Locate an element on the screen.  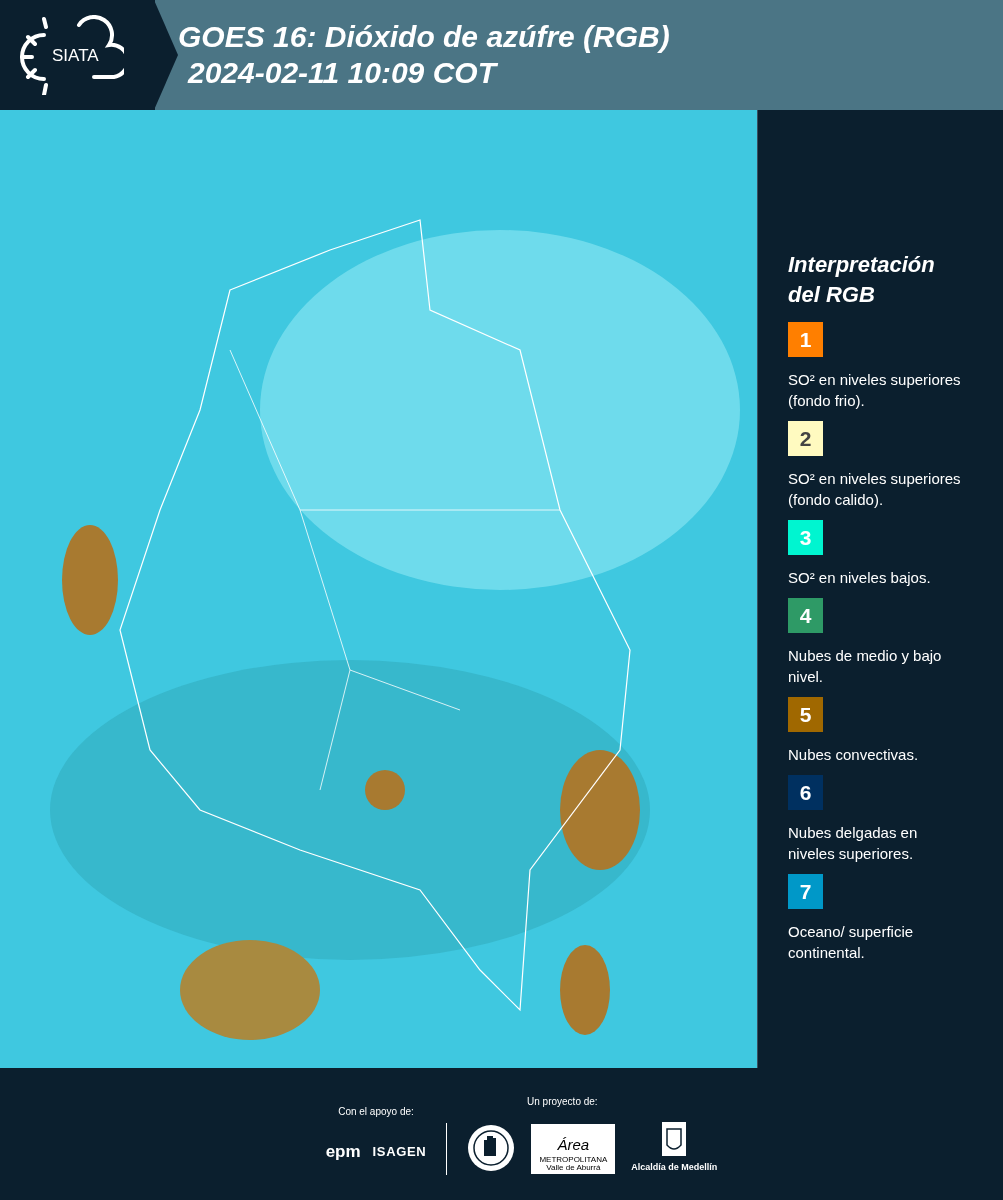
legend-swatch: 1 is located at coordinates (805, 339).